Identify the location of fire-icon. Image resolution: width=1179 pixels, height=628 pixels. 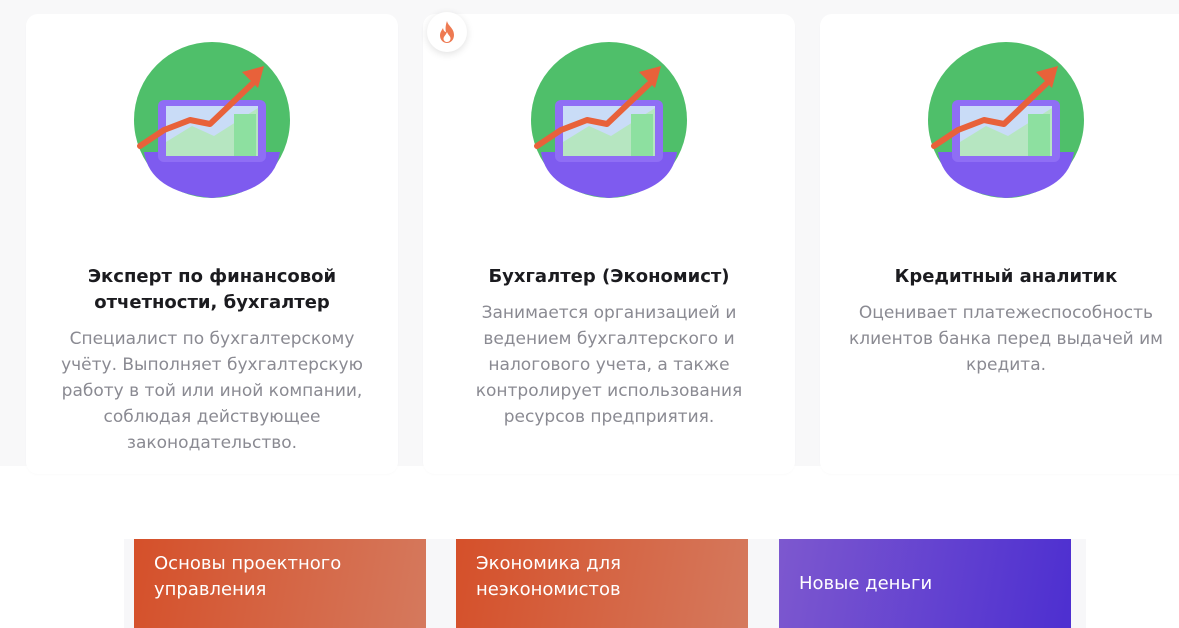
(447, 32).